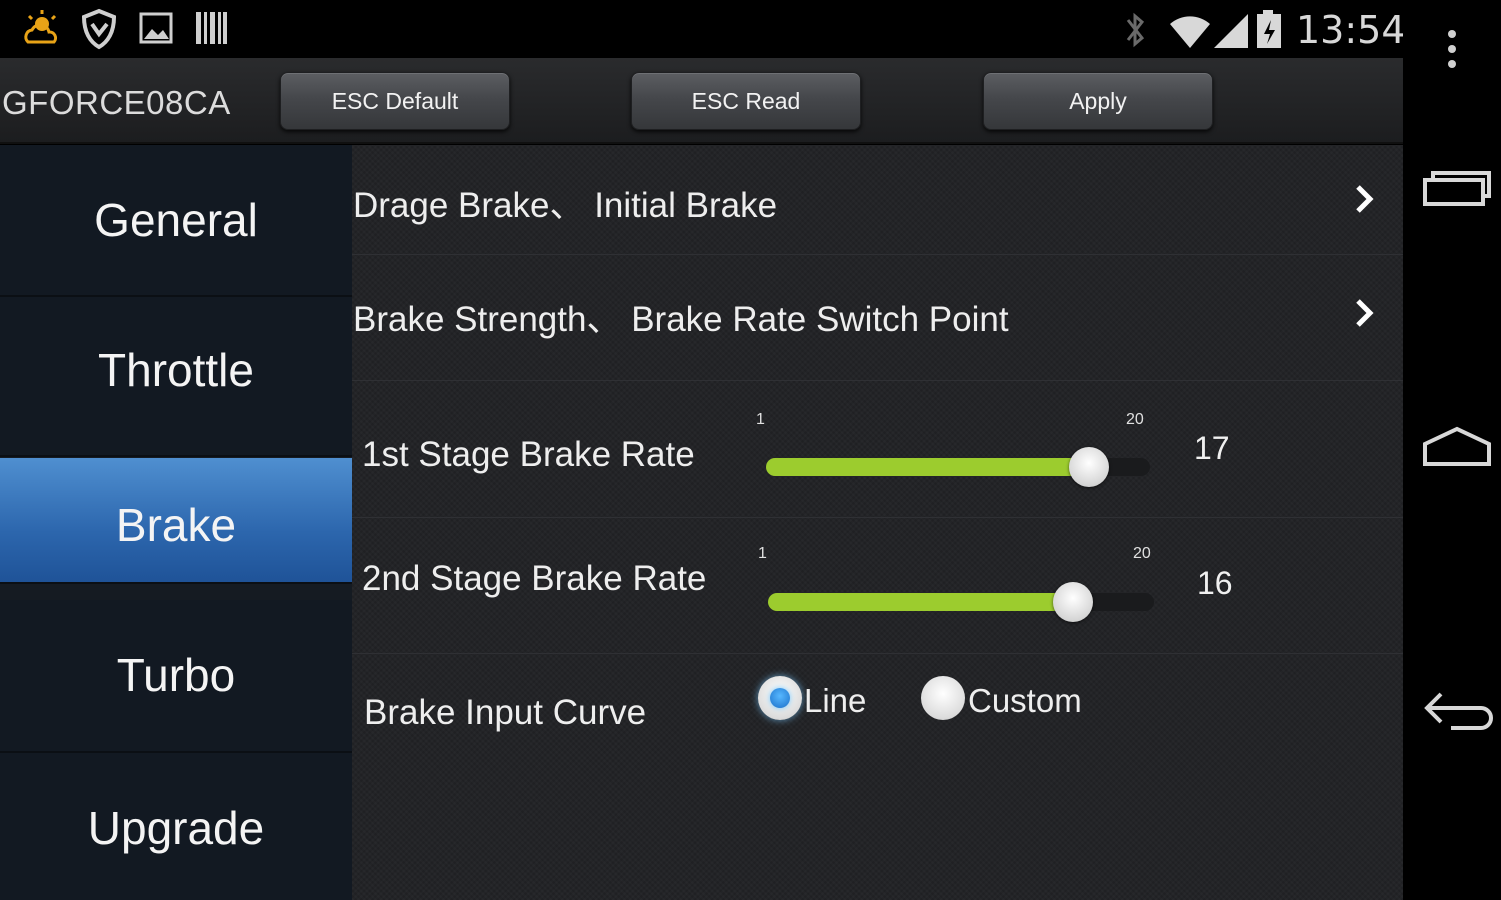  I want to click on first-stage-brake-rate-value: 17, so click(1212, 448).